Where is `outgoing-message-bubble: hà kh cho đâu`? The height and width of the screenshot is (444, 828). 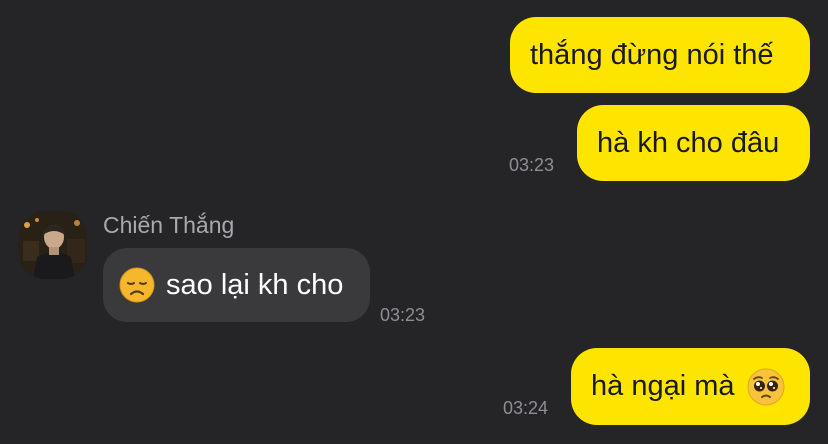
outgoing-message-bubble: hà kh cho đâu is located at coordinates (693, 143).